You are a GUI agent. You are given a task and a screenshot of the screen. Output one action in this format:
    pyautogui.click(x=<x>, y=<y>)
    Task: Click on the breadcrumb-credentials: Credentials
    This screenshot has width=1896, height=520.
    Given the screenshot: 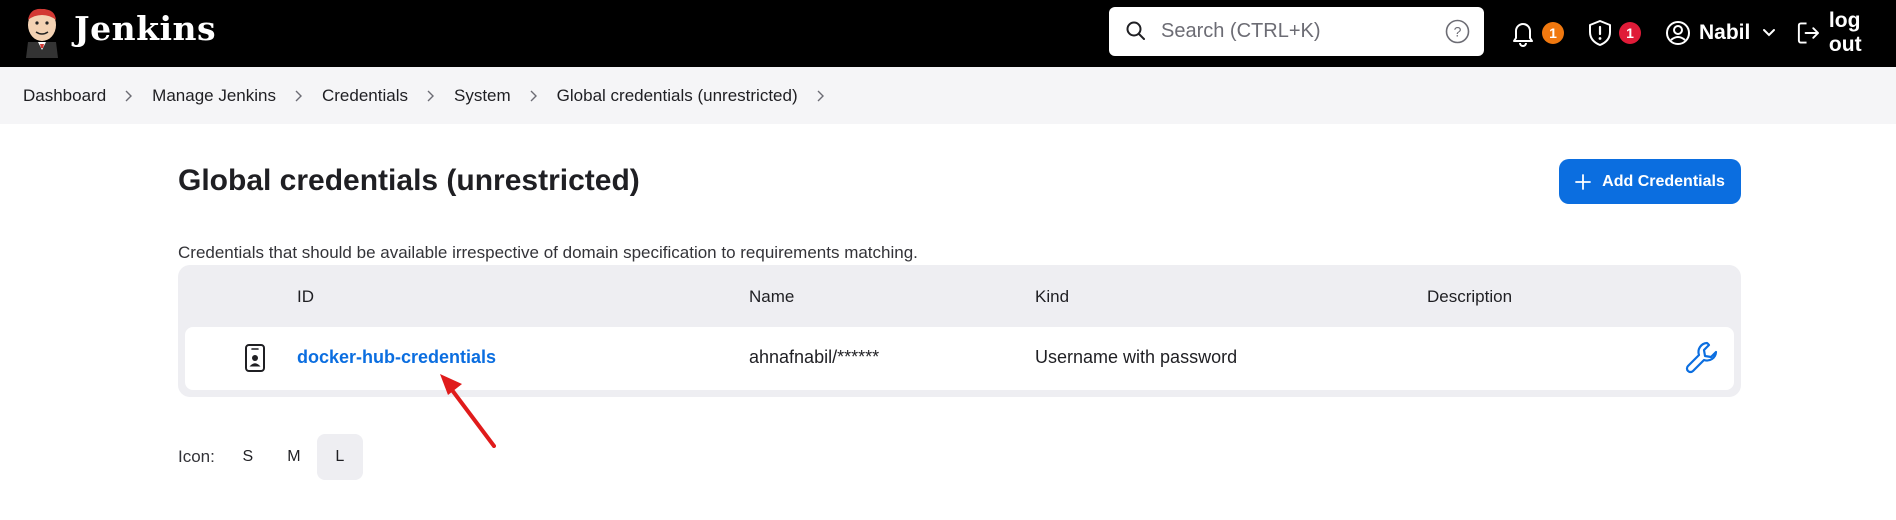 What is the action you would take?
    pyautogui.click(x=365, y=96)
    